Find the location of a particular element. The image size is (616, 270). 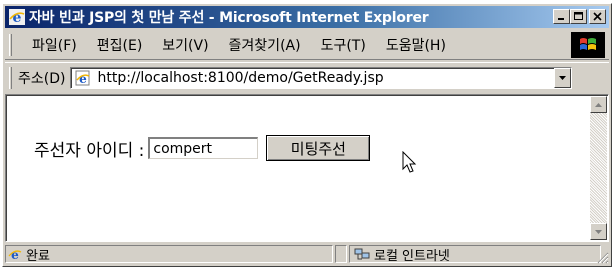

menu-favorites: 즐겨찾기(A) is located at coordinates (265, 45).